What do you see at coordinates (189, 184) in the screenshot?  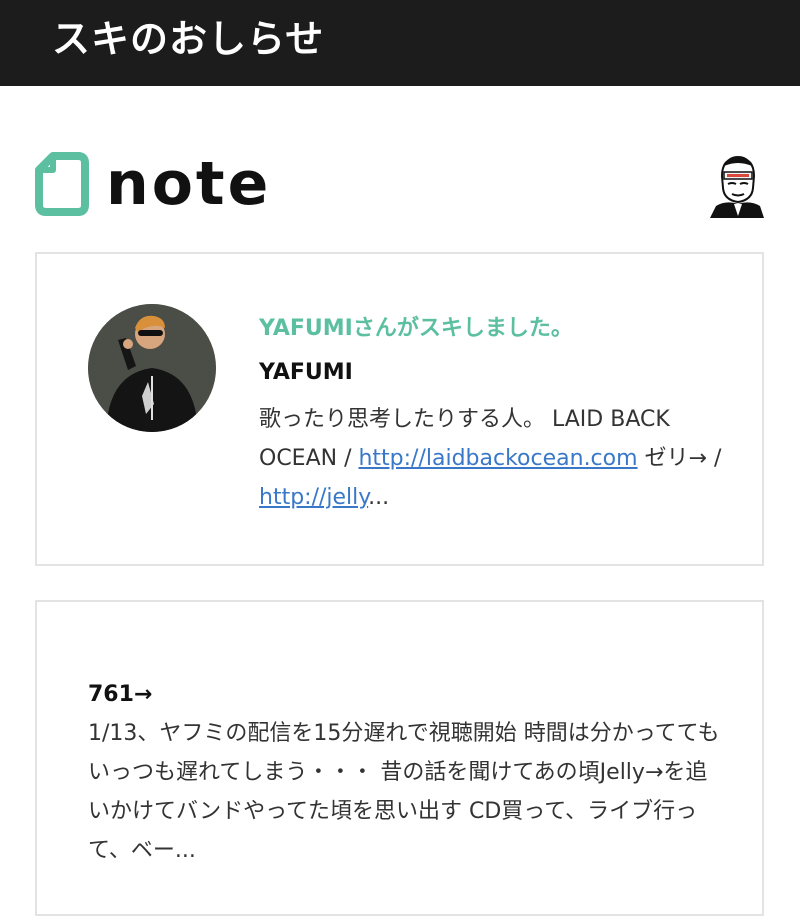 I see `logo-text: note` at bounding box center [189, 184].